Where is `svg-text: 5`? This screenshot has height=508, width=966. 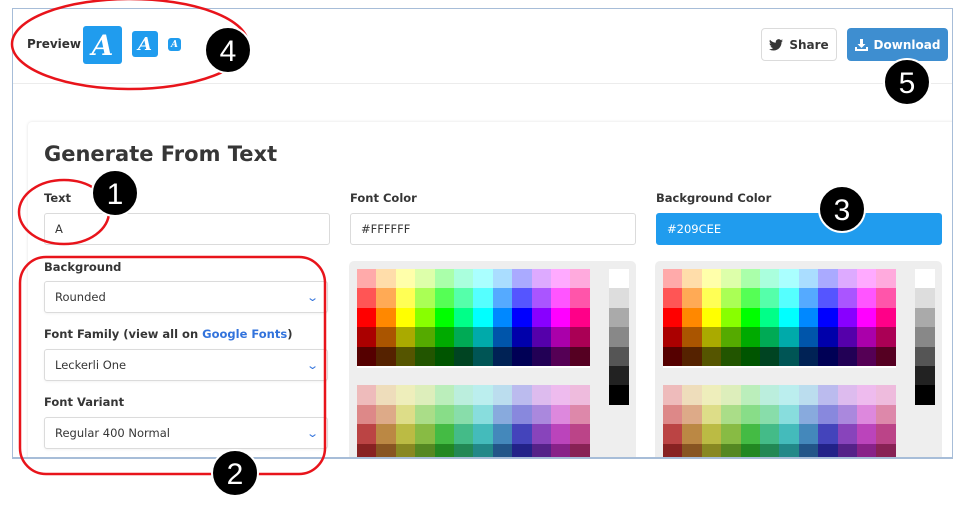
svg-text: 5 is located at coordinates (907, 83).